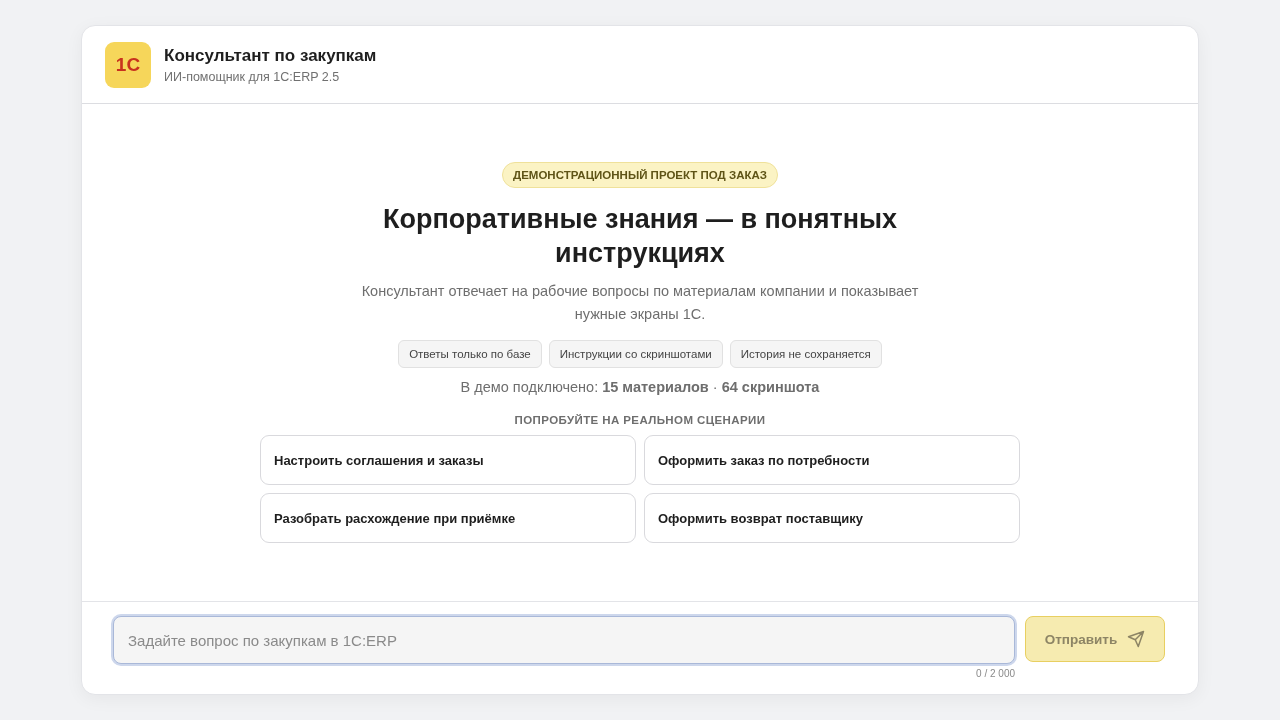 This screenshot has width=1280, height=720. Describe the element at coordinates (470, 354) in the screenshot. I see `feature-chip: Ответы только по базе` at that location.